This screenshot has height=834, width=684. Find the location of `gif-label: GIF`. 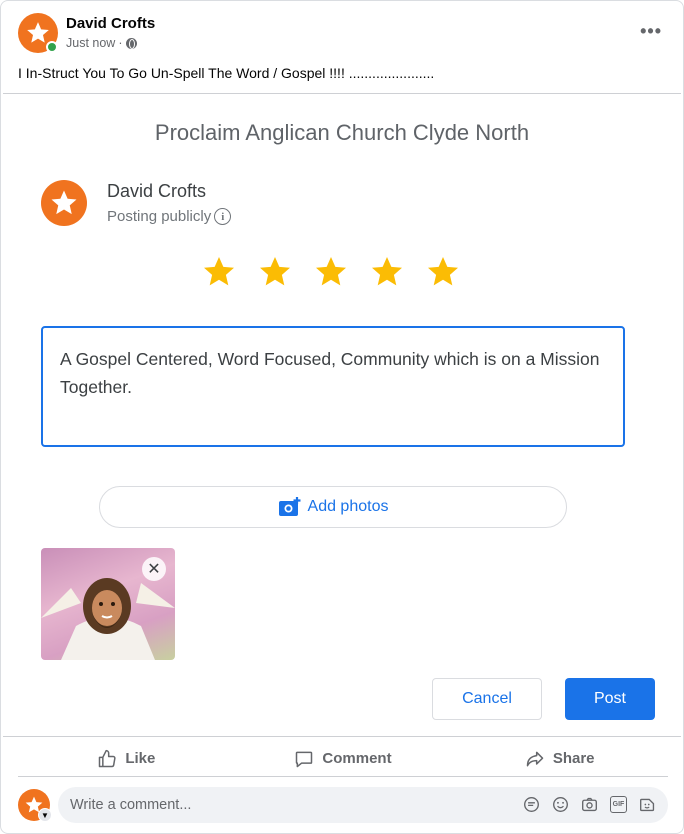

gif-label: GIF is located at coordinates (618, 804).